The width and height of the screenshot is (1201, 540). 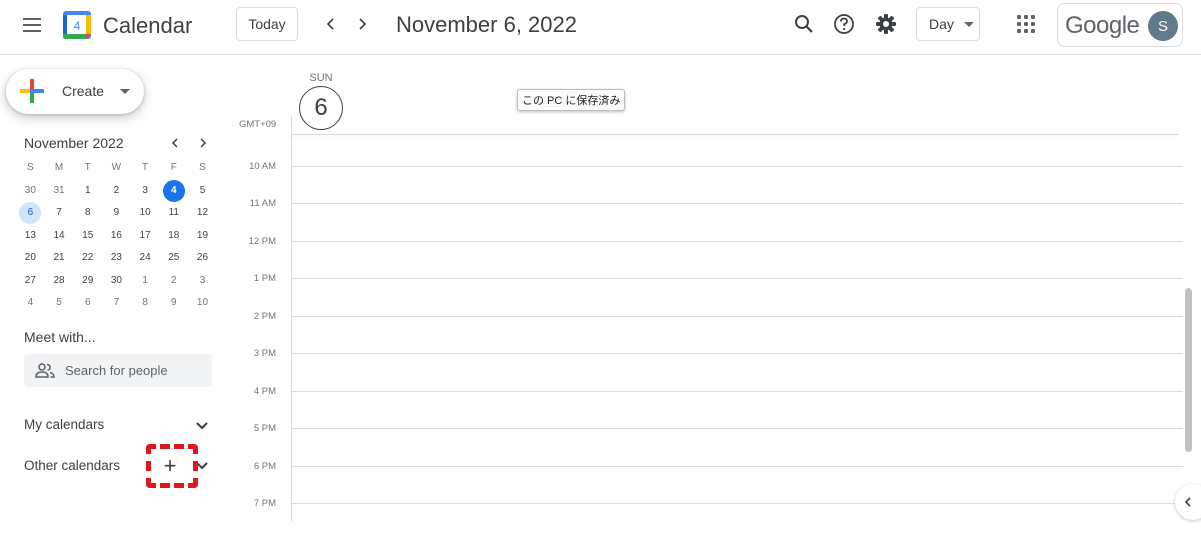 What do you see at coordinates (264, 353) in the screenshot?
I see `hour-label: 3 PM` at bounding box center [264, 353].